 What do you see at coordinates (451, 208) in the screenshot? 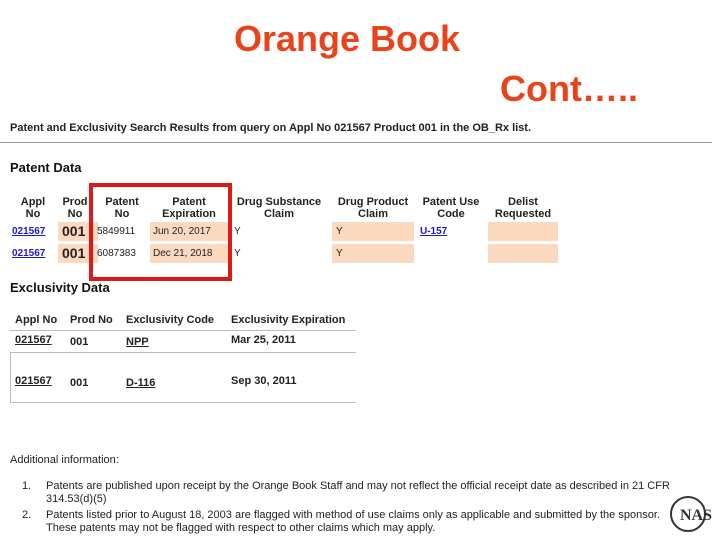
I see `header-patent-use-code: Patent Use Code` at bounding box center [451, 208].